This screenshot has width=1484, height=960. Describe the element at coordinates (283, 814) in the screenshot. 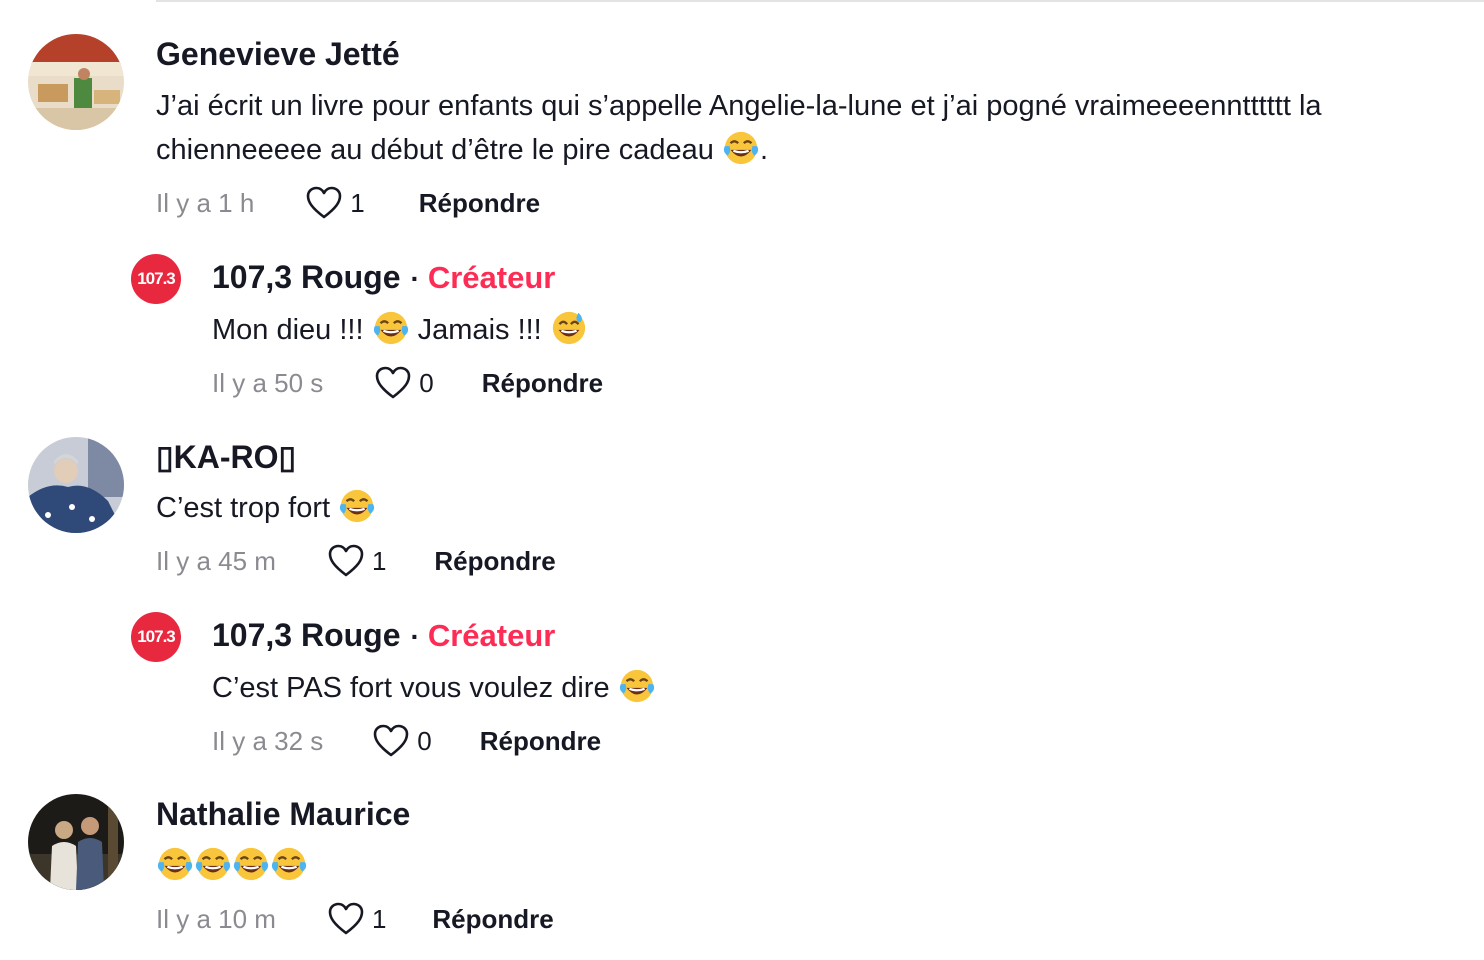

I see `username: Nathalie Maurice` at that location.